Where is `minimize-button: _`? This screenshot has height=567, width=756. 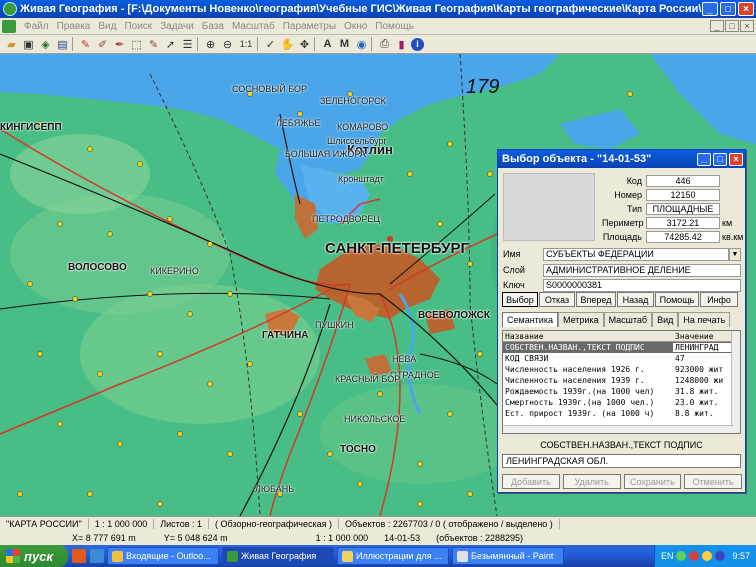
minimize-button: _ is located at coordinates (710, 9).